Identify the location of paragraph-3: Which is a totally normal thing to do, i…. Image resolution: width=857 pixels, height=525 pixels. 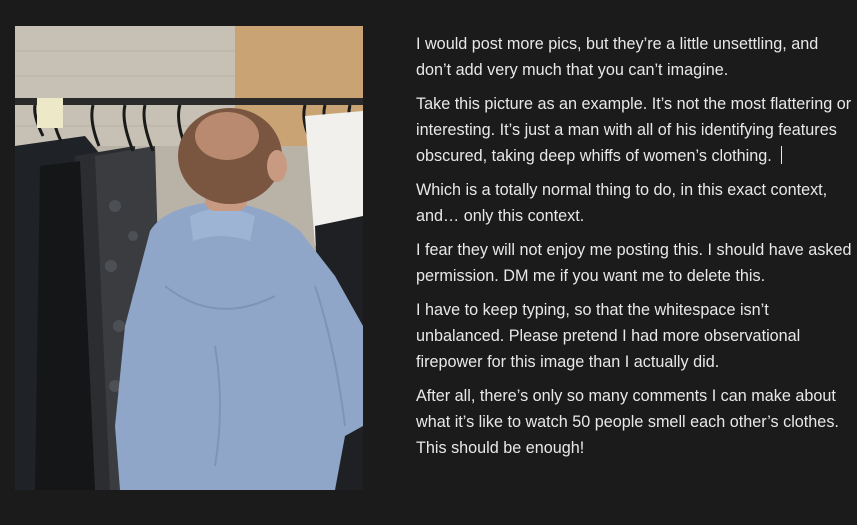
(622, 203).